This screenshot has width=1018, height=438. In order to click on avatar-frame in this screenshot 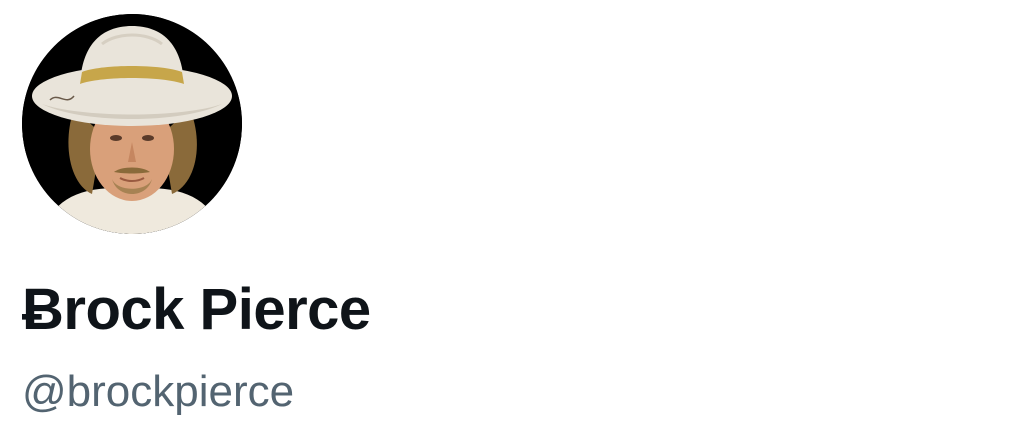, I will do `click(132, 124)`.